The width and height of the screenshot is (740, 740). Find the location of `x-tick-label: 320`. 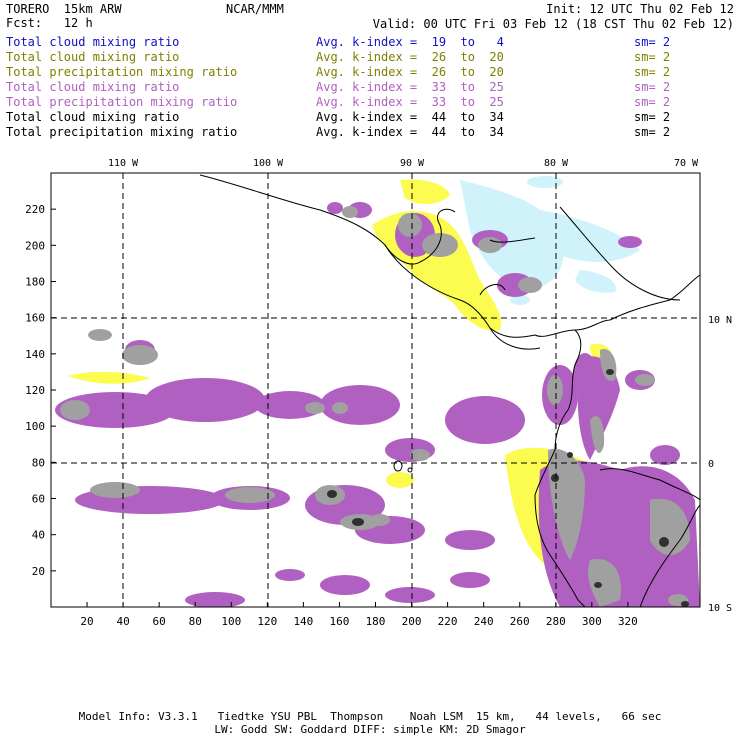

x-tick-label: 320 is located at coordinates (628, 621).